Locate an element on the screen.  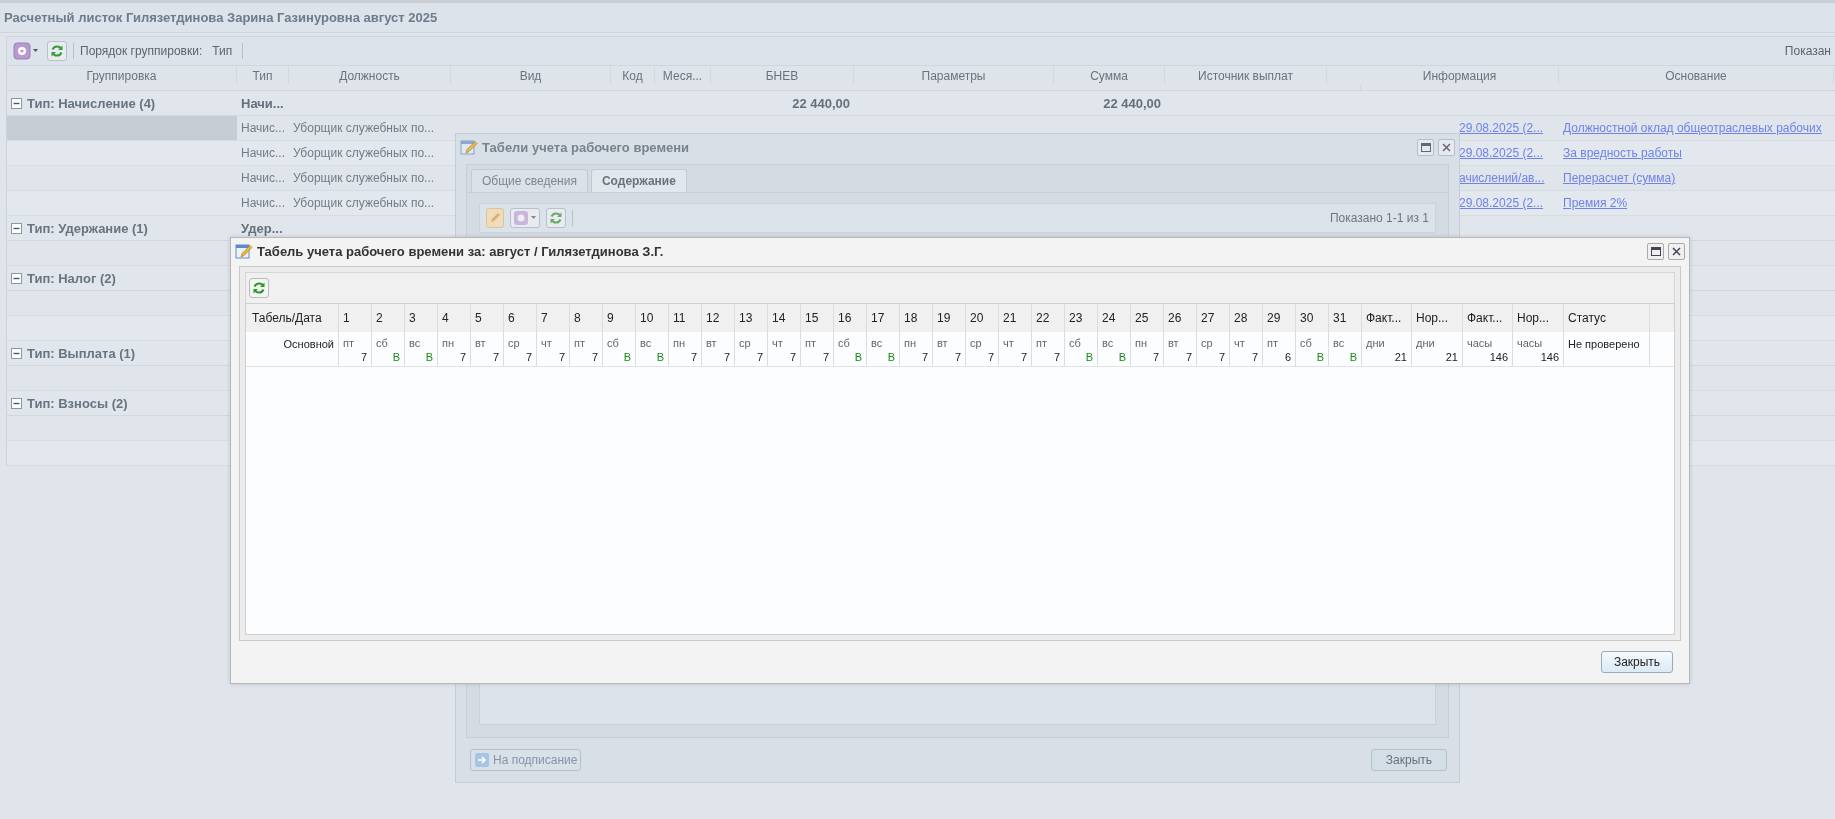
group-label: Тип: Начисление (4) is located at coordinates (91, 103).